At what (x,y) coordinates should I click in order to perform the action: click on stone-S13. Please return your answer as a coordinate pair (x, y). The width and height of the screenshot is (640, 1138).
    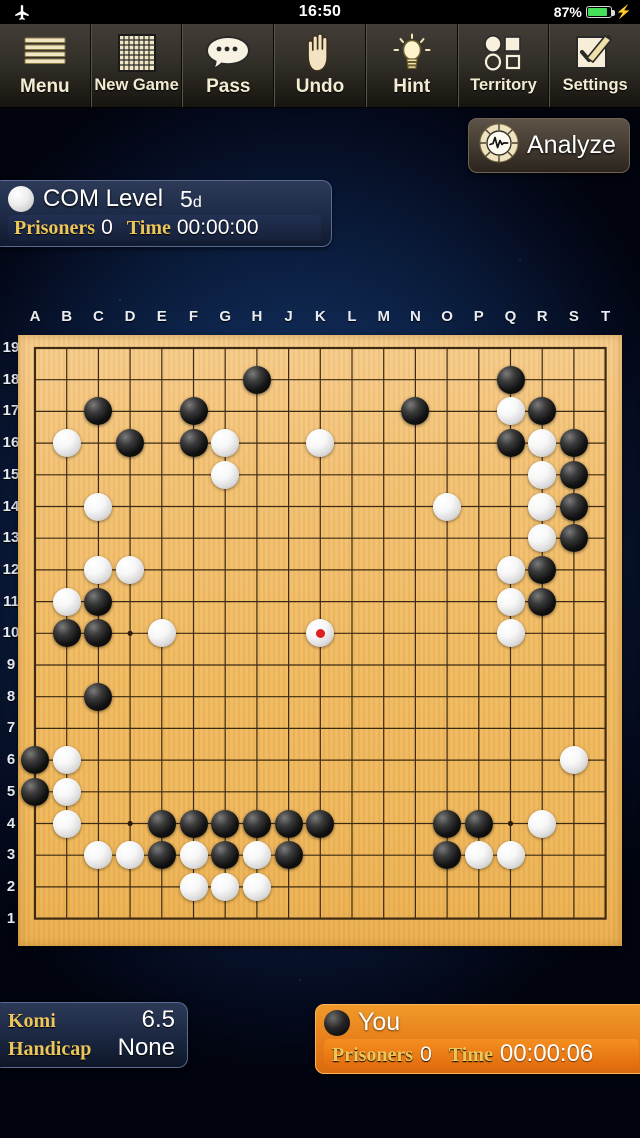
    Looking at the image, I should click on (573, 538).